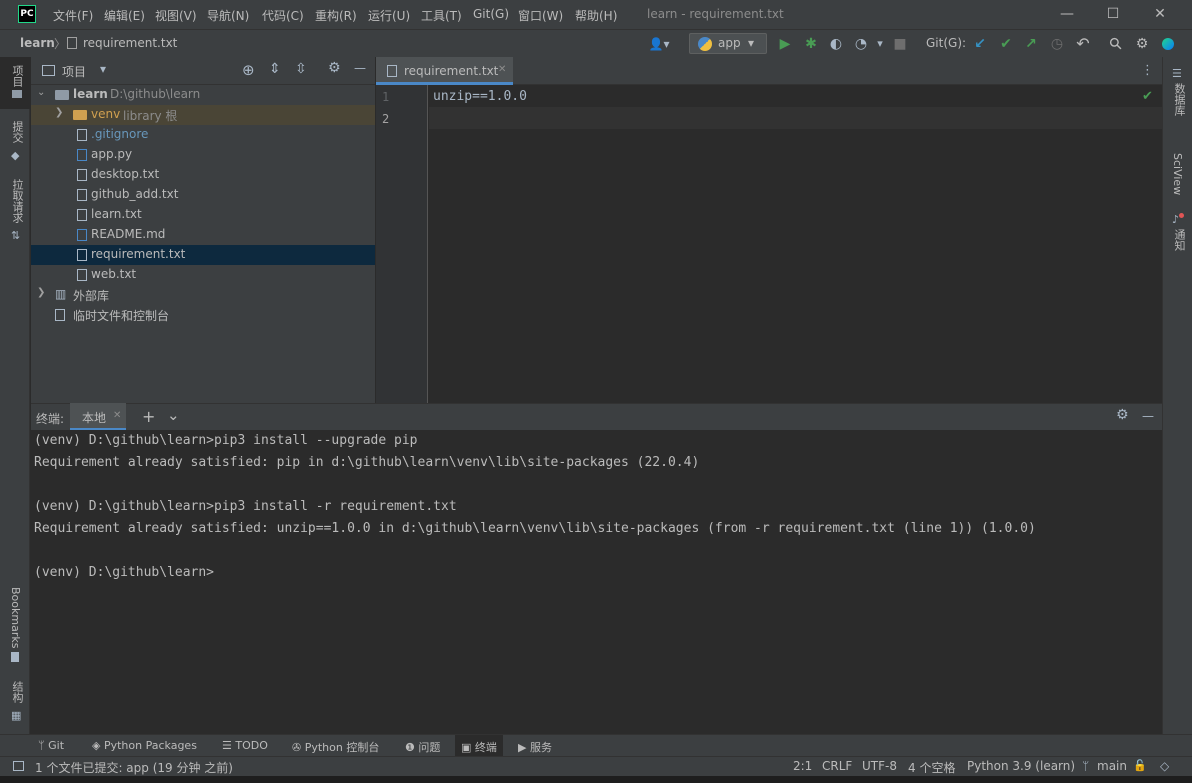  I want to click on breadcrumb-project: learn, so click(37, 43).